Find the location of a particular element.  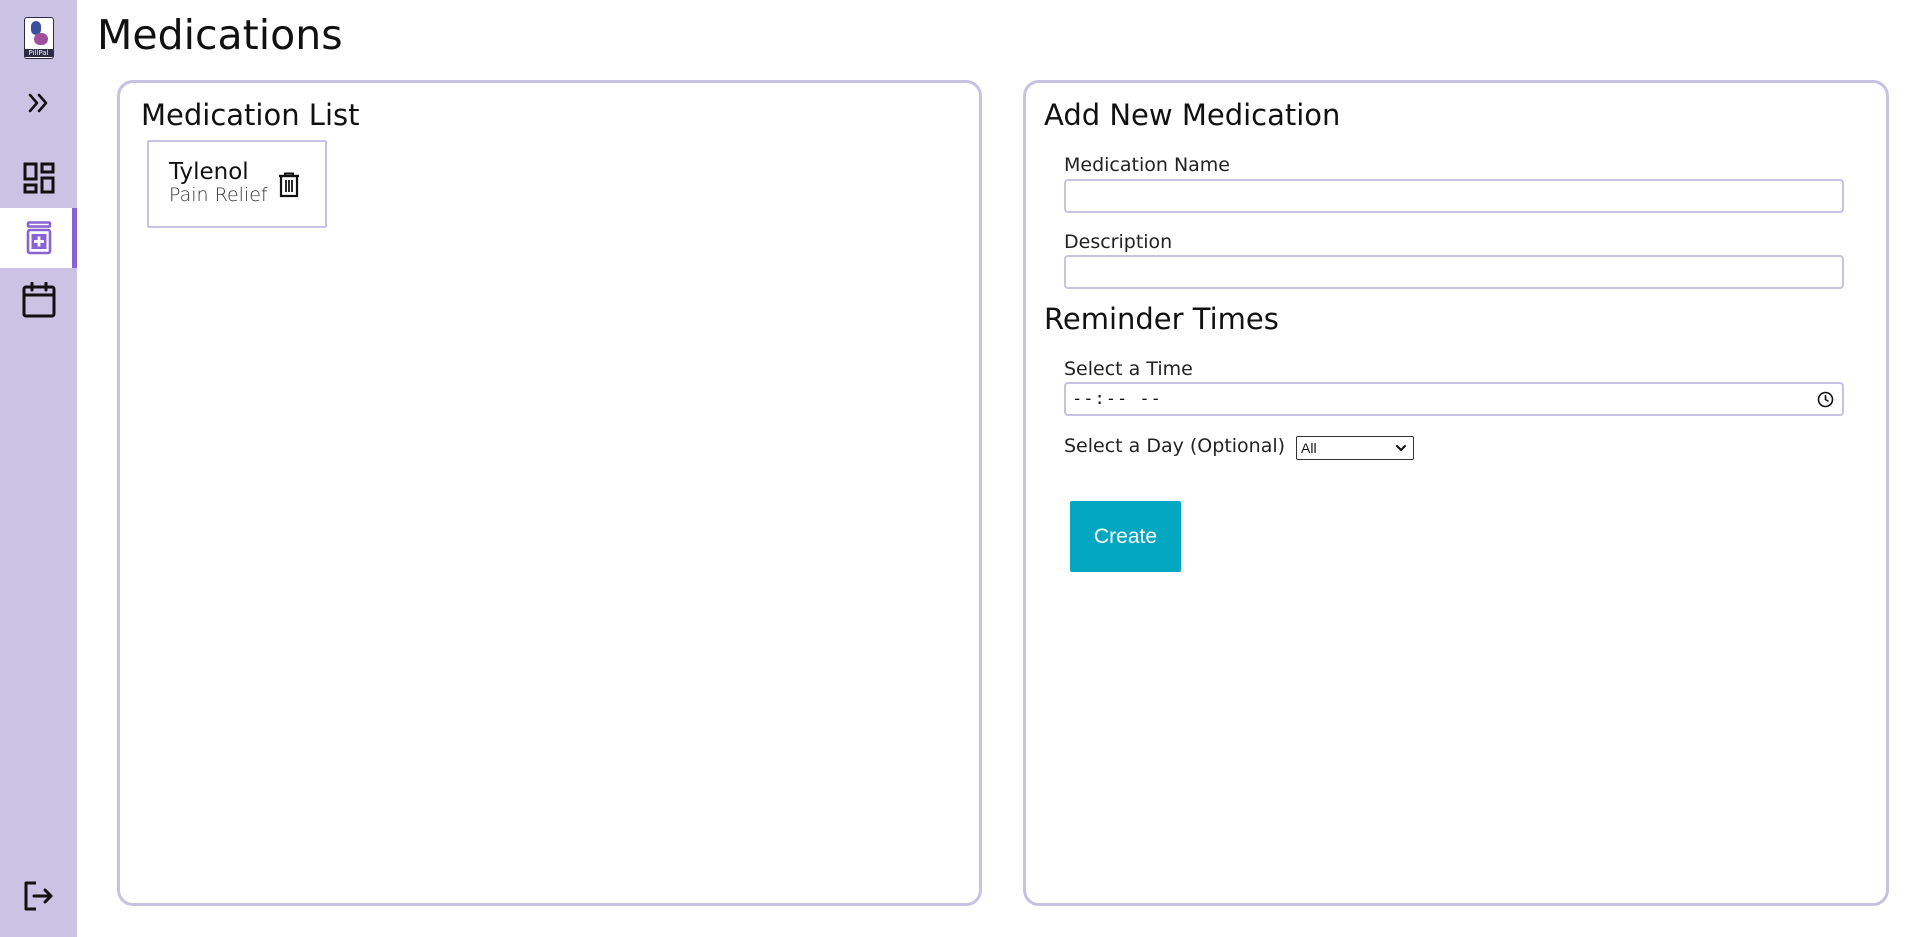

medication-list-heading: Medication List is located at coordinates (250, 115).